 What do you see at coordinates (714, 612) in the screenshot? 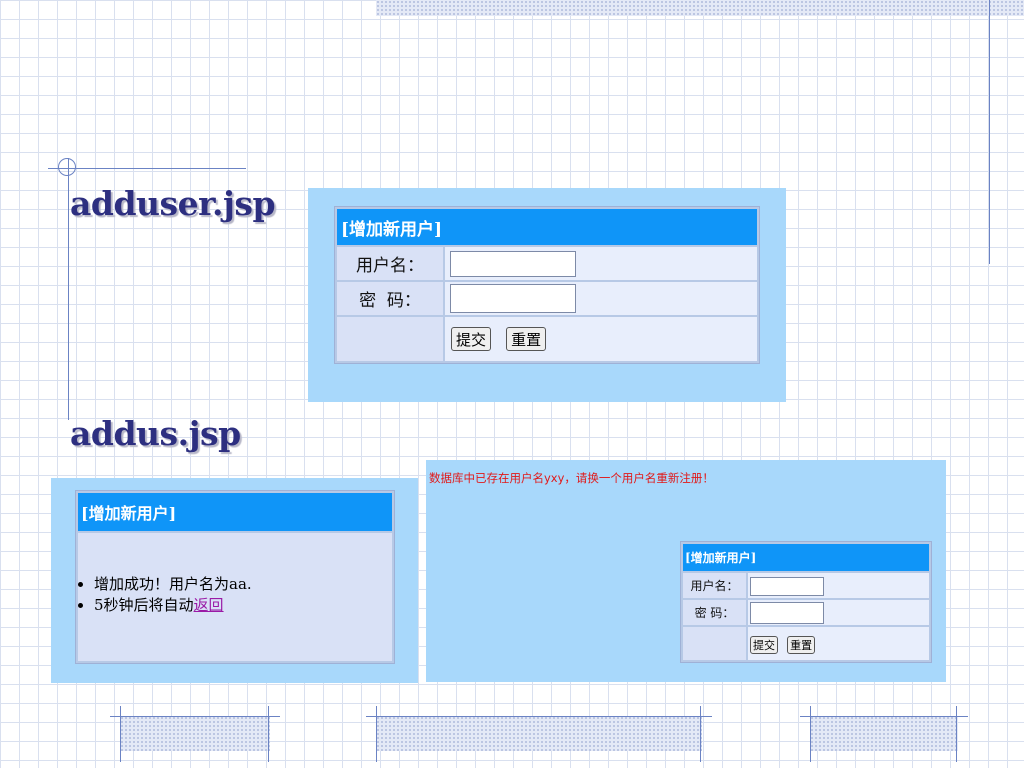
I see `error-password-label: 密 码：` at bounding box center [714, 612].